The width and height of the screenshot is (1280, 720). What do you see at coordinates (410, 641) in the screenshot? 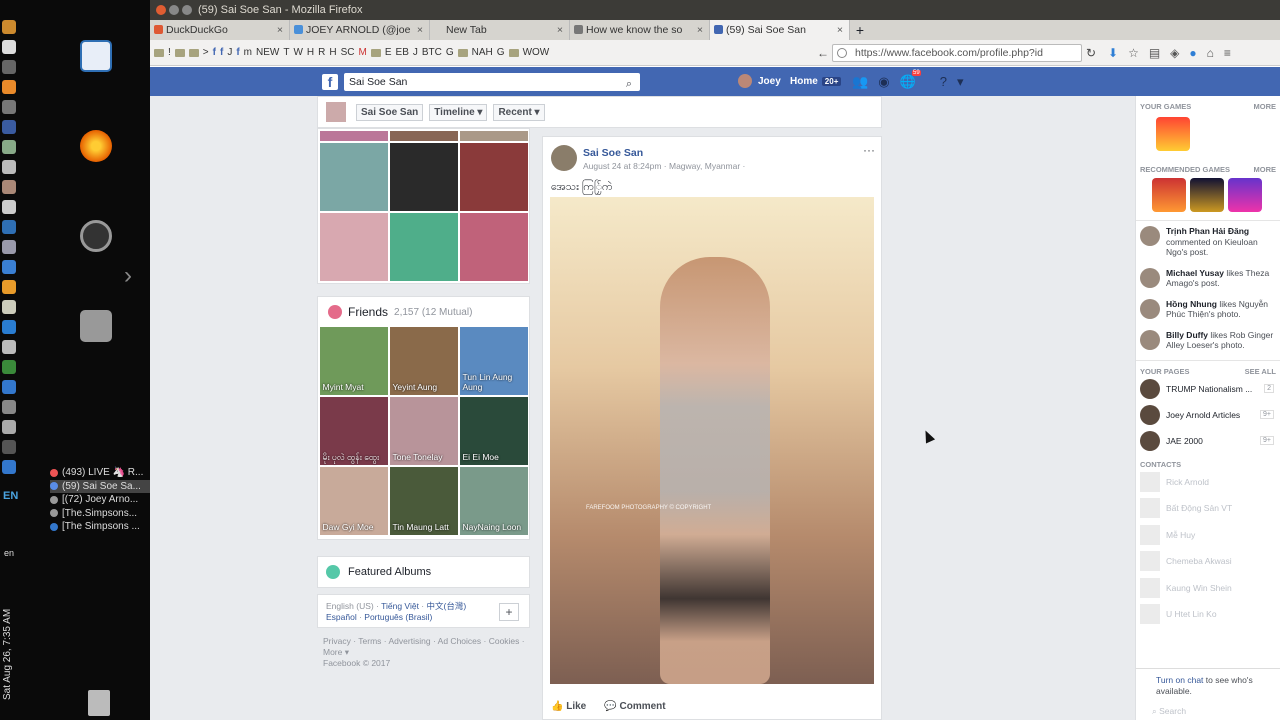
I see `footer-link: Advertising` at bounding box center [410, 641].